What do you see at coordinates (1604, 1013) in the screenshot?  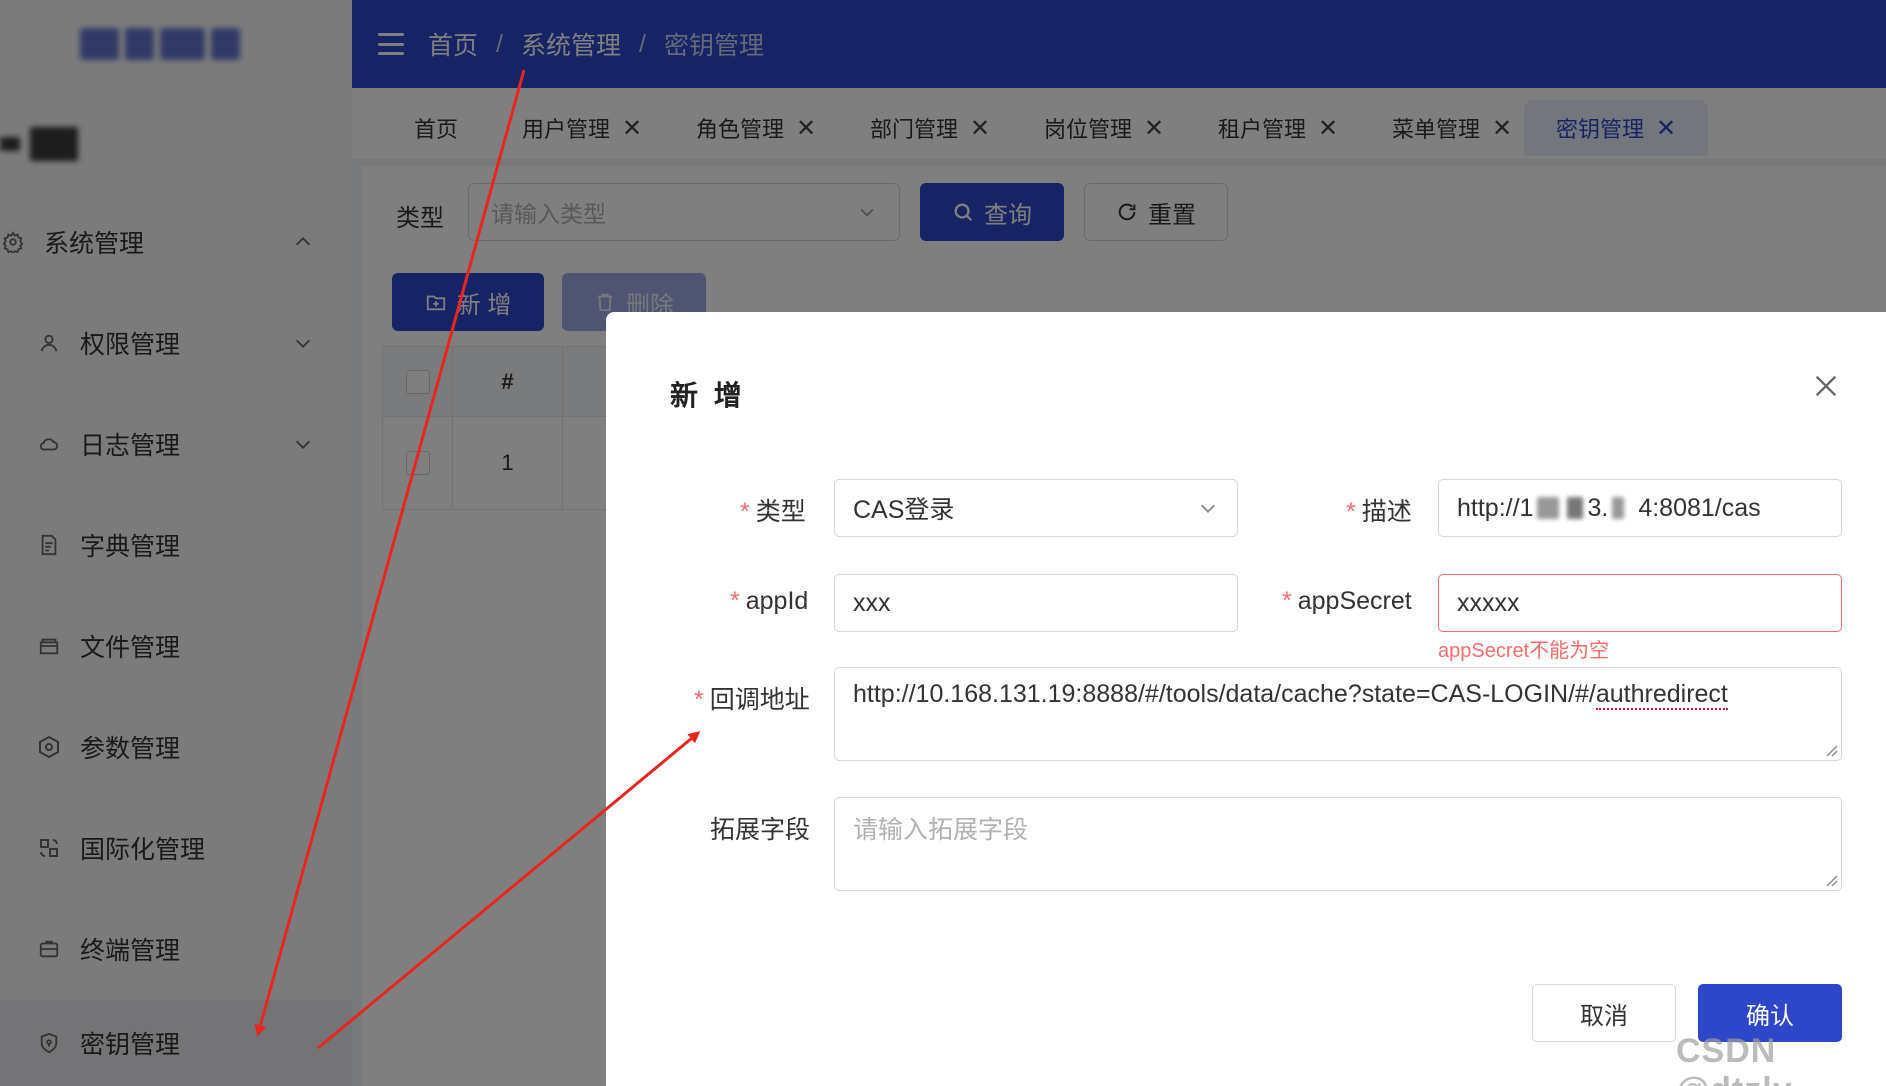 I see `cancel-button: 取消` at bounding box center [1604, 1013].